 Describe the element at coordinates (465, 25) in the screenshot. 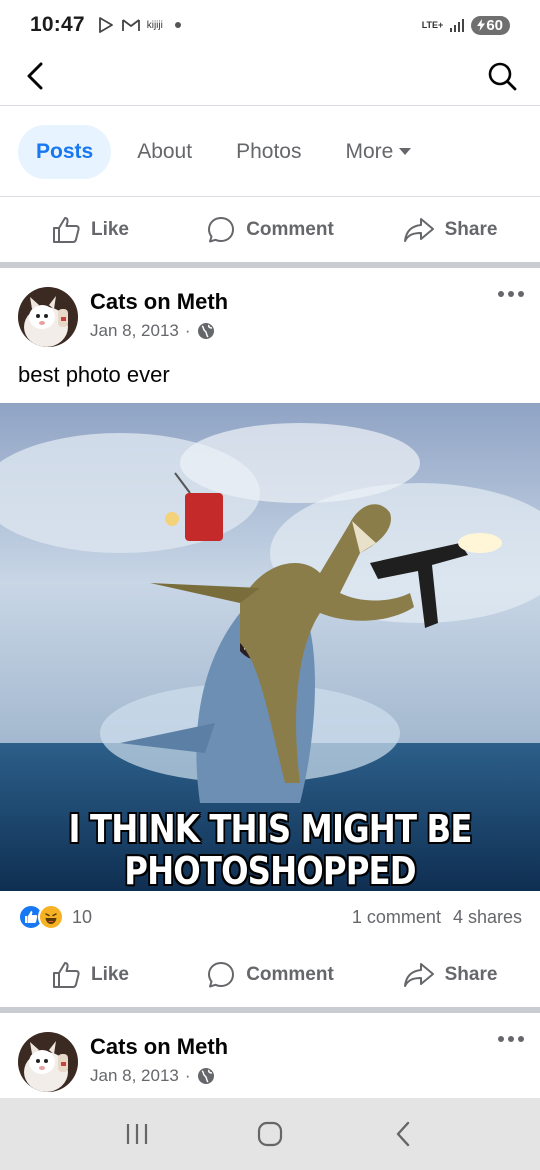

I see `status-right-icons: LTE+ 60` at that location.